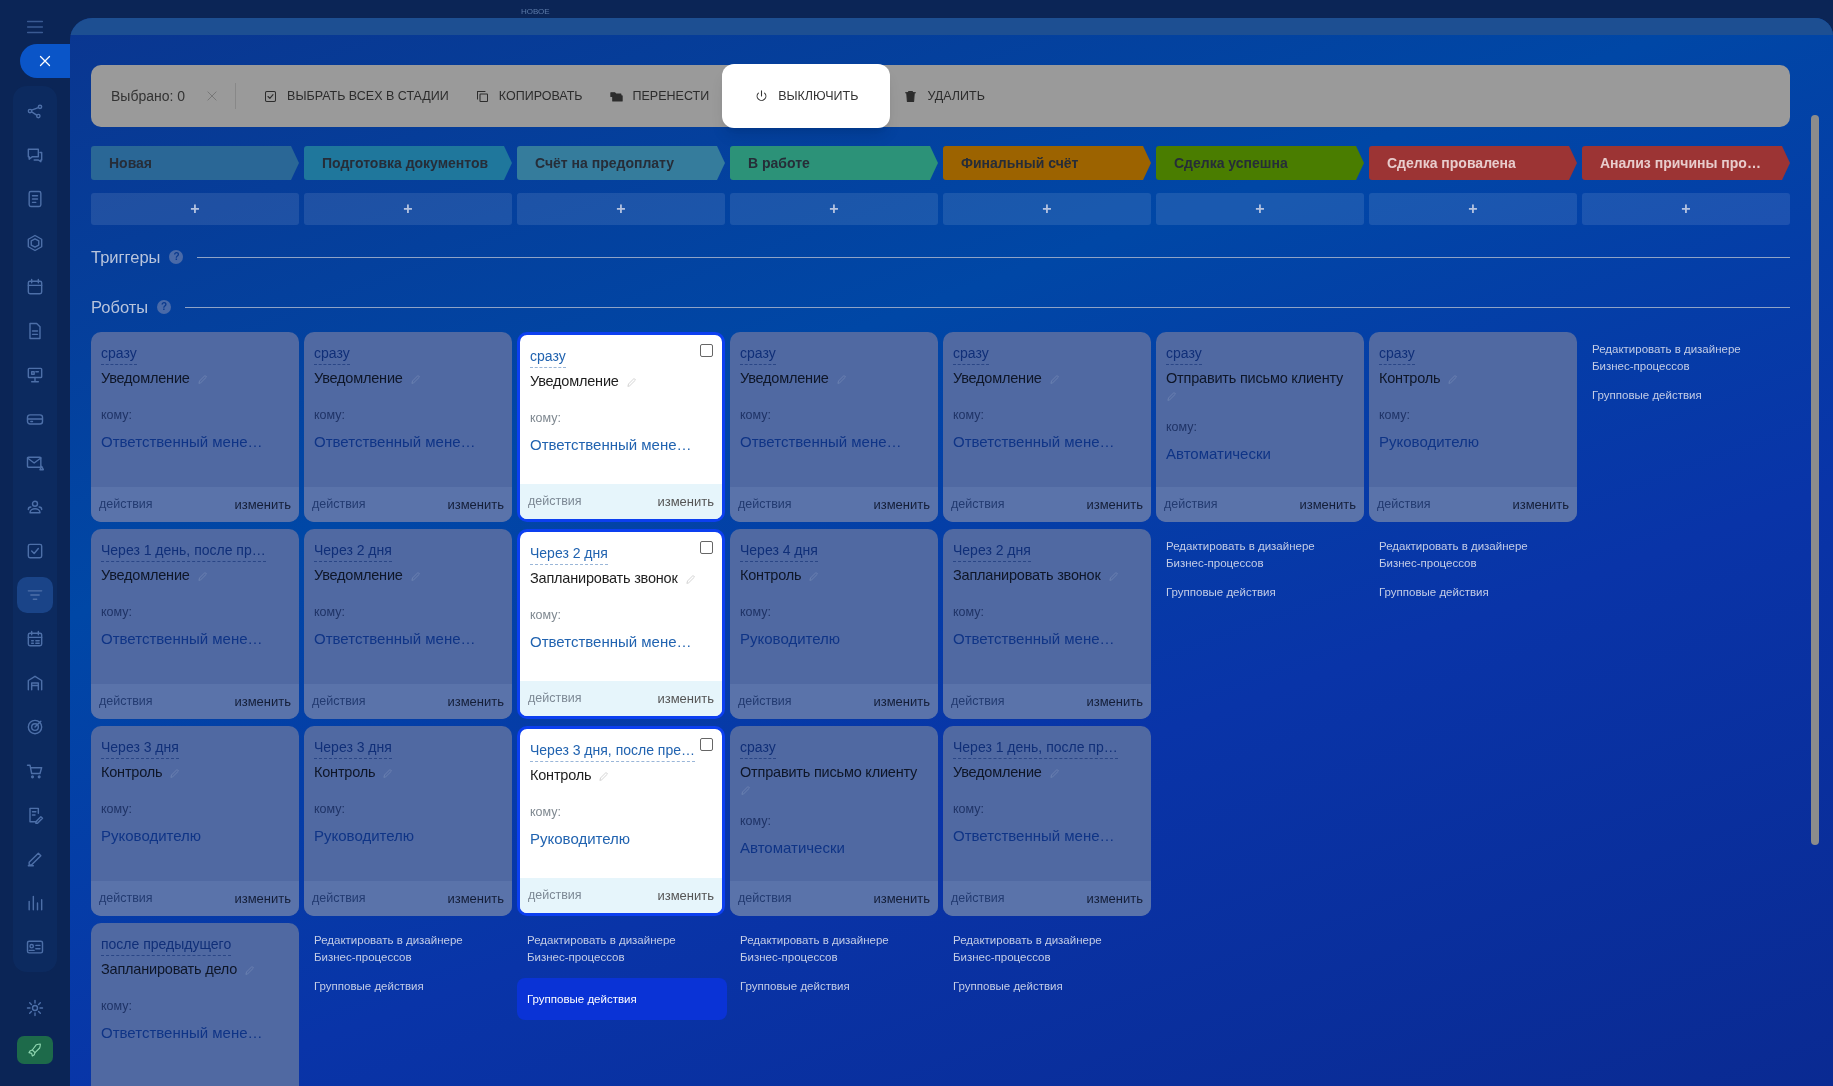  I want to click on actions-label: действия, so click(339, 505).